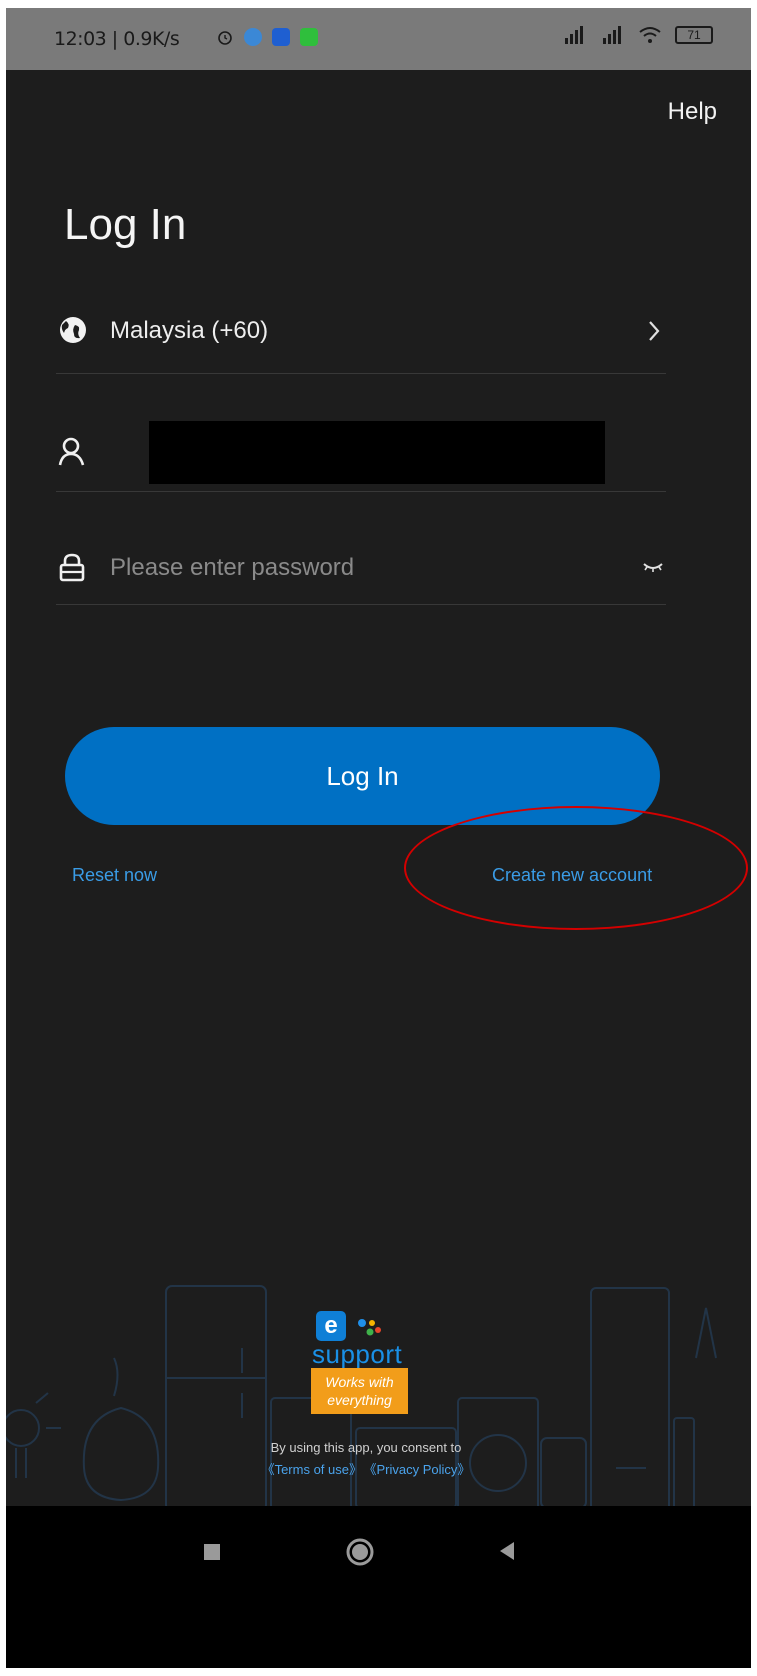  Describe the element at coordinates (72, 567) in the screenshot. I see `lock-icon` at that location.